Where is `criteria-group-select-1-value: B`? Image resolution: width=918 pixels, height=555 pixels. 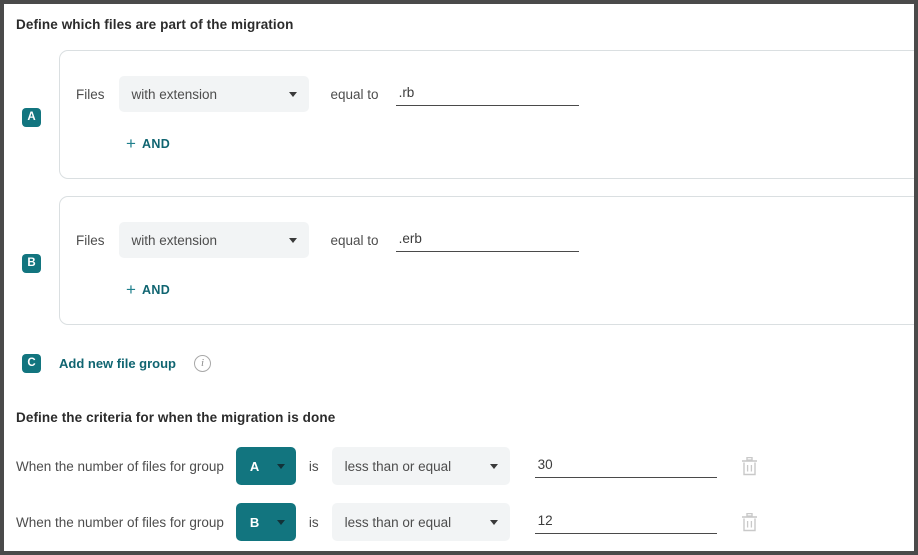
criteria-group-select-1-value: B is located at coordinates (254, 522).